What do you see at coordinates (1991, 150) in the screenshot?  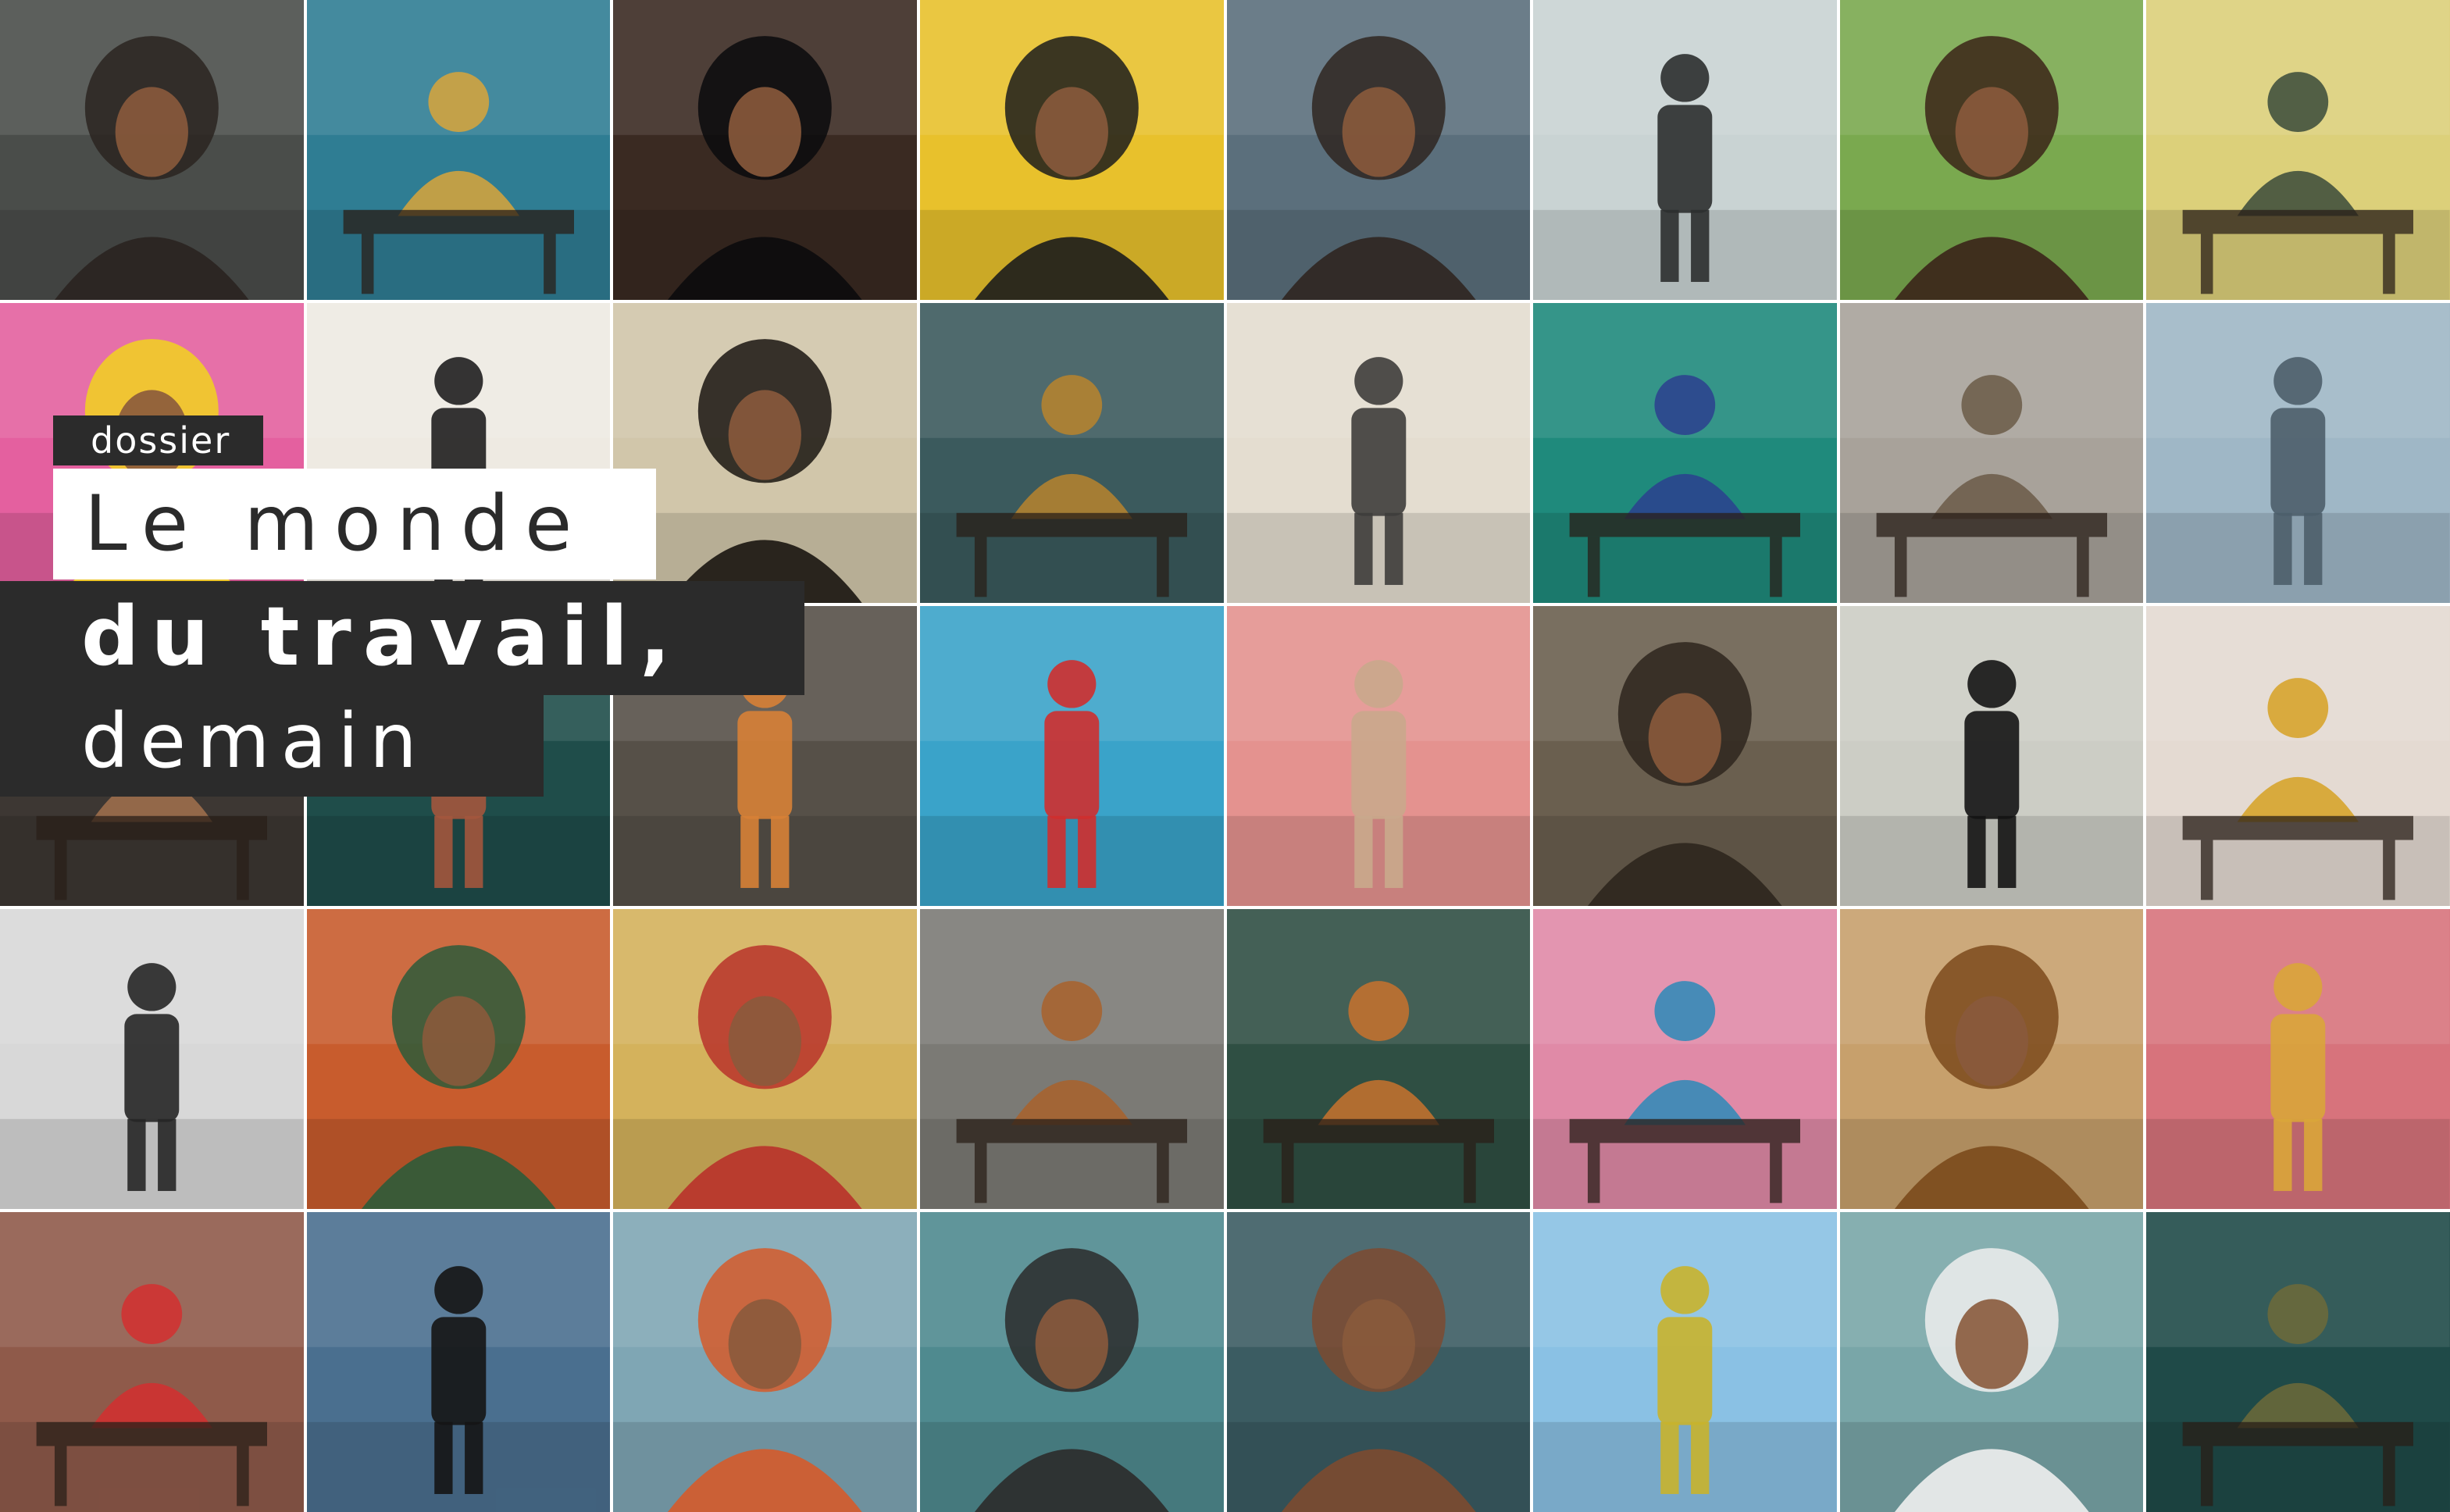 I see `tile-woman-vr-goggles-mountains` at bounding box center [1991, 150].